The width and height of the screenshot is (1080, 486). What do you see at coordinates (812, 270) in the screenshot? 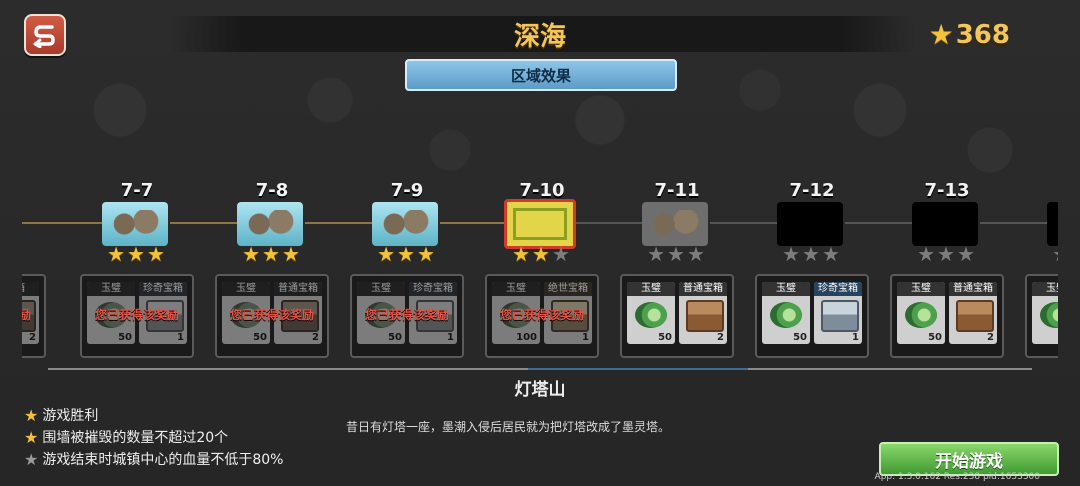
I see `level-node-7-12: 7-12 ★★★ 玉璧 50 珍奇宝箱 1` at bounding box center [812, 270].